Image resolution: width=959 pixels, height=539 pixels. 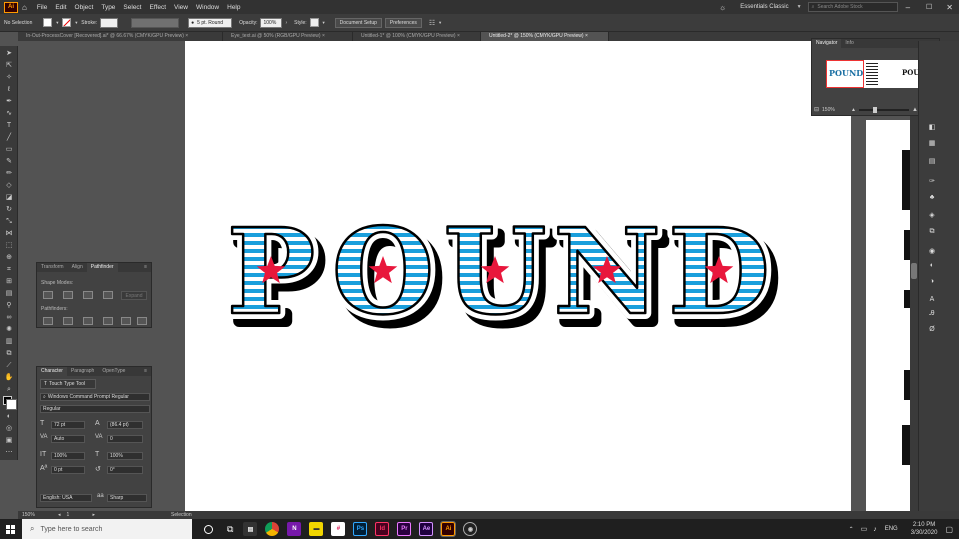 What do you see at coordinates (891, 529) in the screenshot?
I see `keyboard-language: ENG` at bounding box center [891, 529].